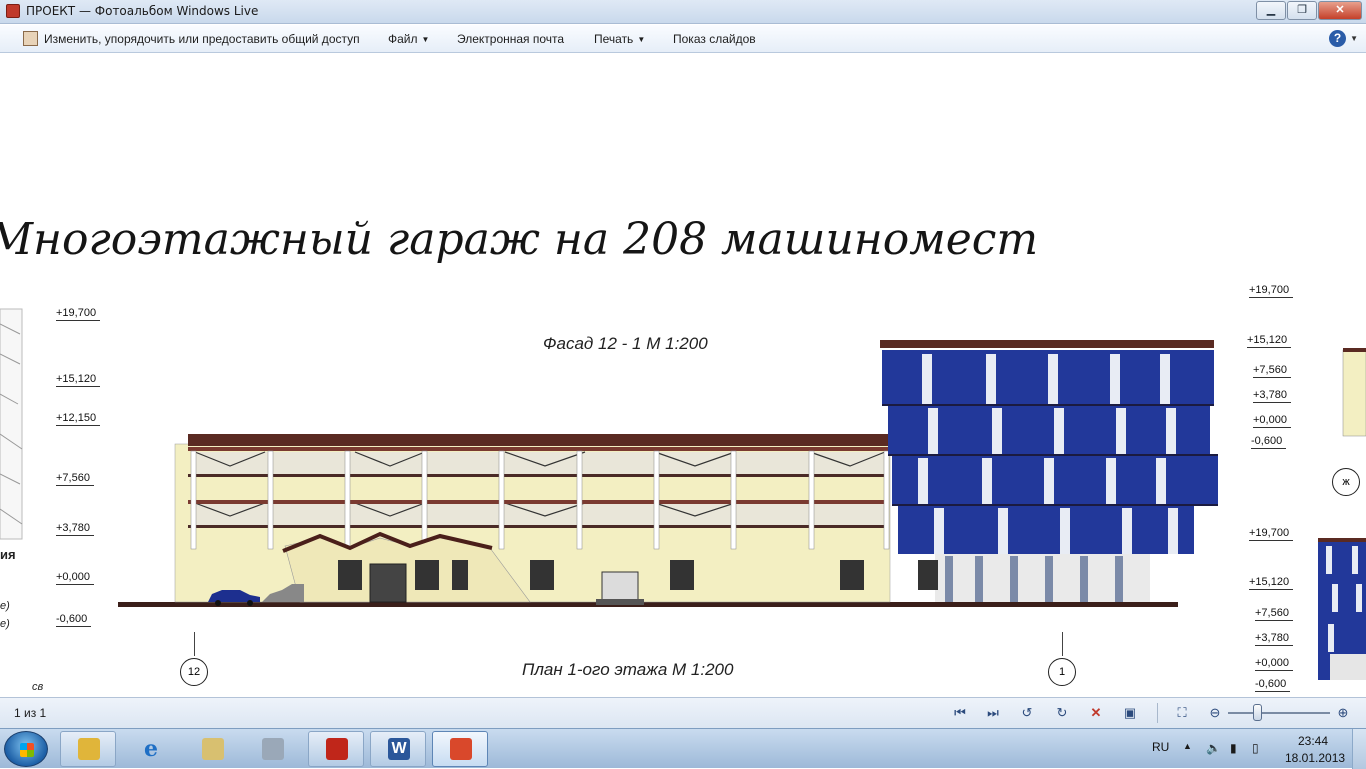 The width and height of the screenshot is (1366, 769). What do you see at coordinates (1215, 713) in the screenshot?
I see `zoom-out-icon: ⊖` at bounding box center [1215, 713].